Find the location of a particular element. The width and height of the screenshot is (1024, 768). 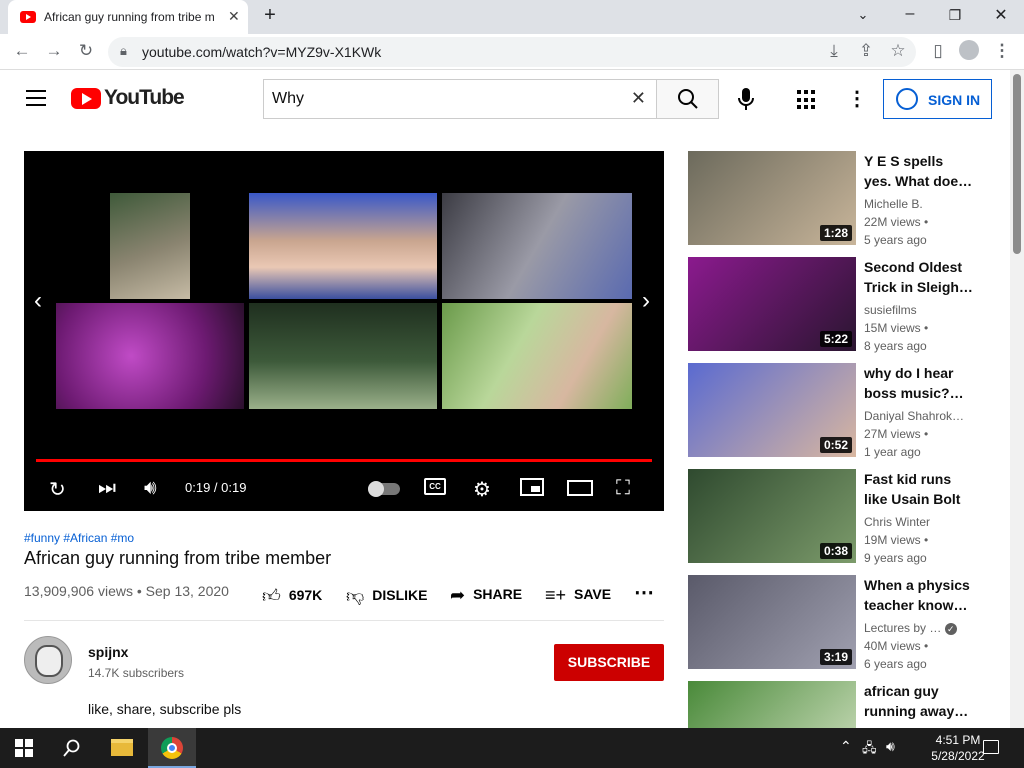

related-channel: Michelle B. is located at coordinates (919, 204).